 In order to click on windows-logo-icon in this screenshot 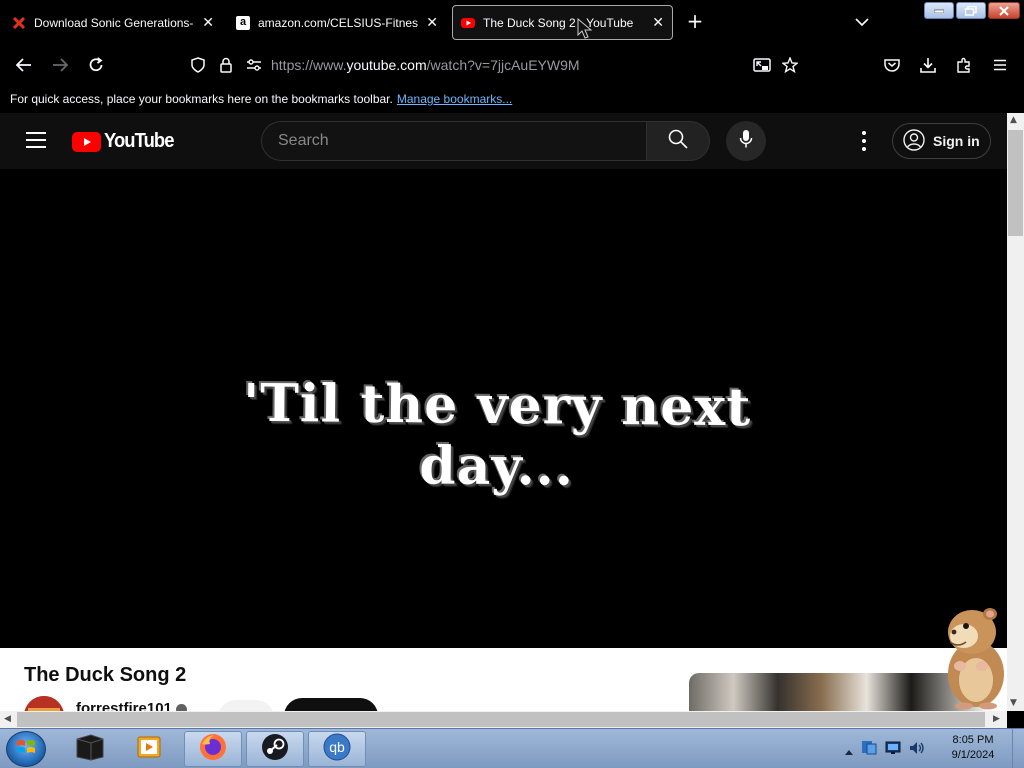, I will do `click(26, 749)`.